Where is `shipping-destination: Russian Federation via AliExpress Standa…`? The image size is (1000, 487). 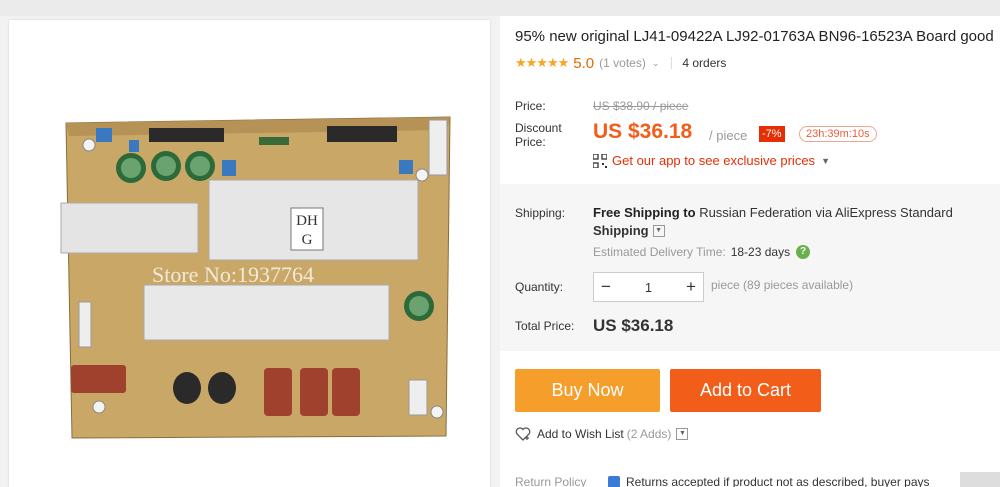
shipping-destination: Russian Federation via AliExpress Standa… is located at coordinates (826, 212).